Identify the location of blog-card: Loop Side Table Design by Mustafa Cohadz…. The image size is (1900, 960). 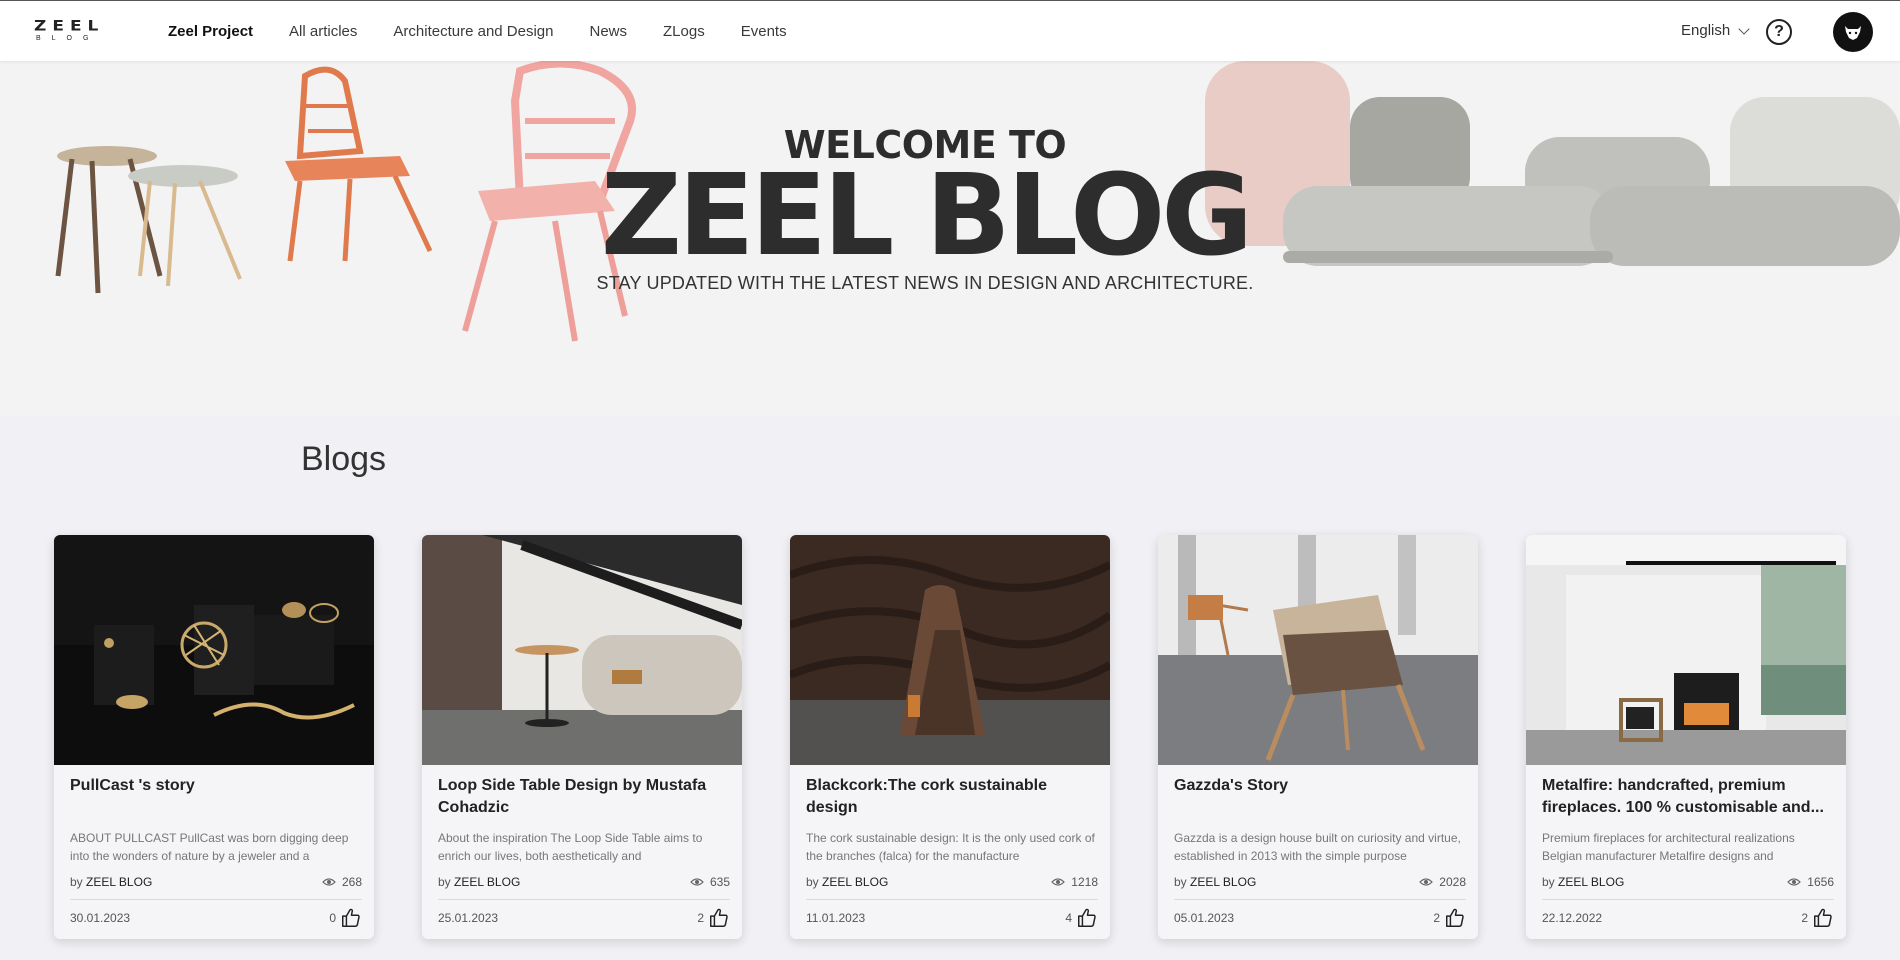
(582, 737).